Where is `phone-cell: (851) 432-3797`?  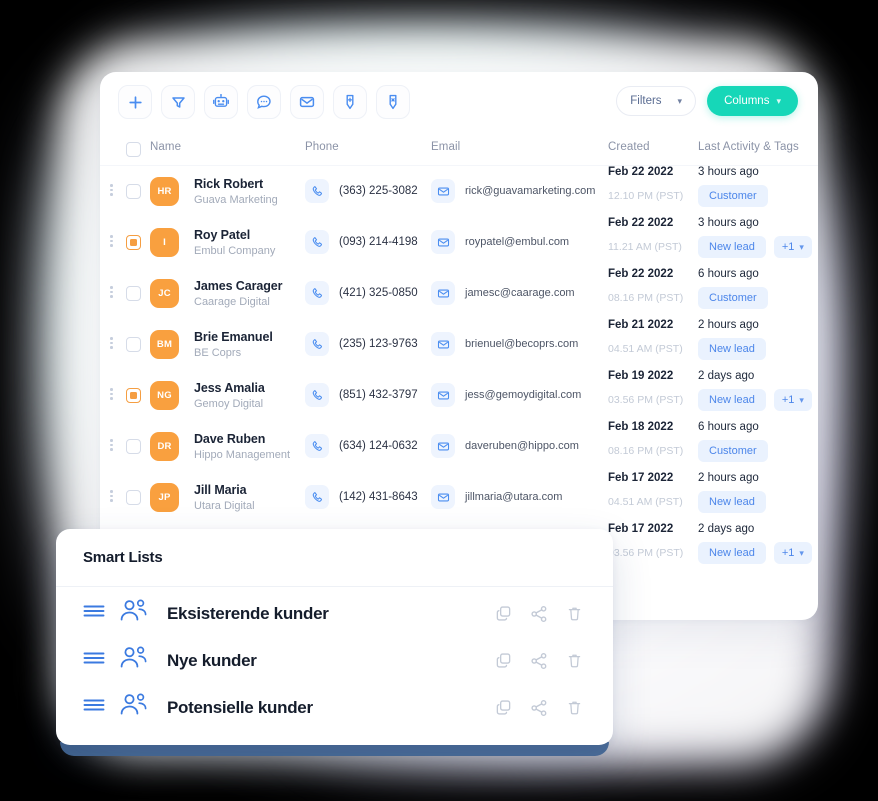 phone-cell: (851) 432-3797 is located at coordinates (361, 395).